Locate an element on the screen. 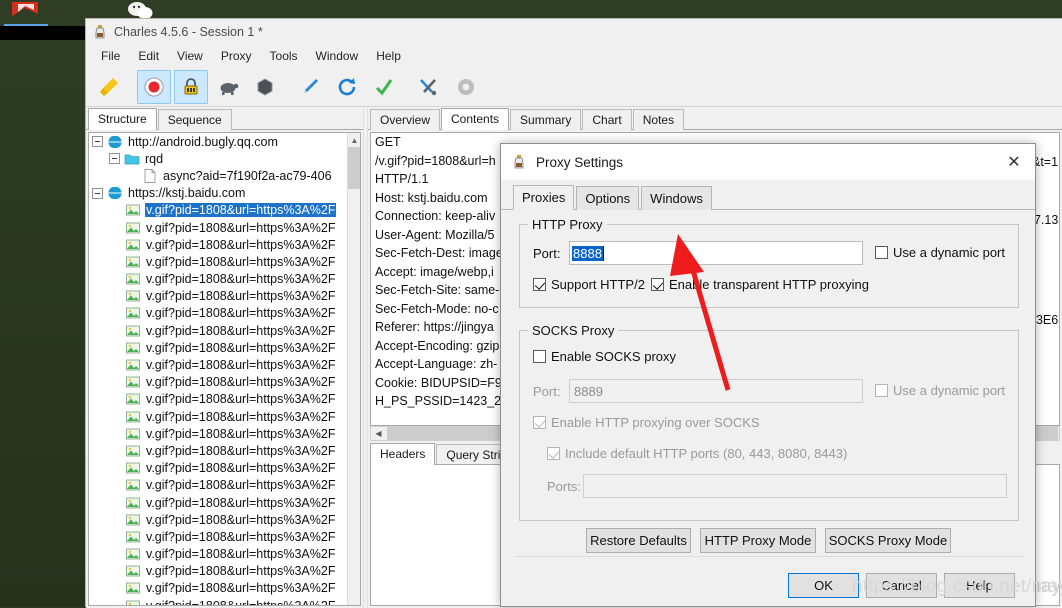  socks-proxy-mode-button: SOCKS Proxy Mode is located at coordinates (888, 540).